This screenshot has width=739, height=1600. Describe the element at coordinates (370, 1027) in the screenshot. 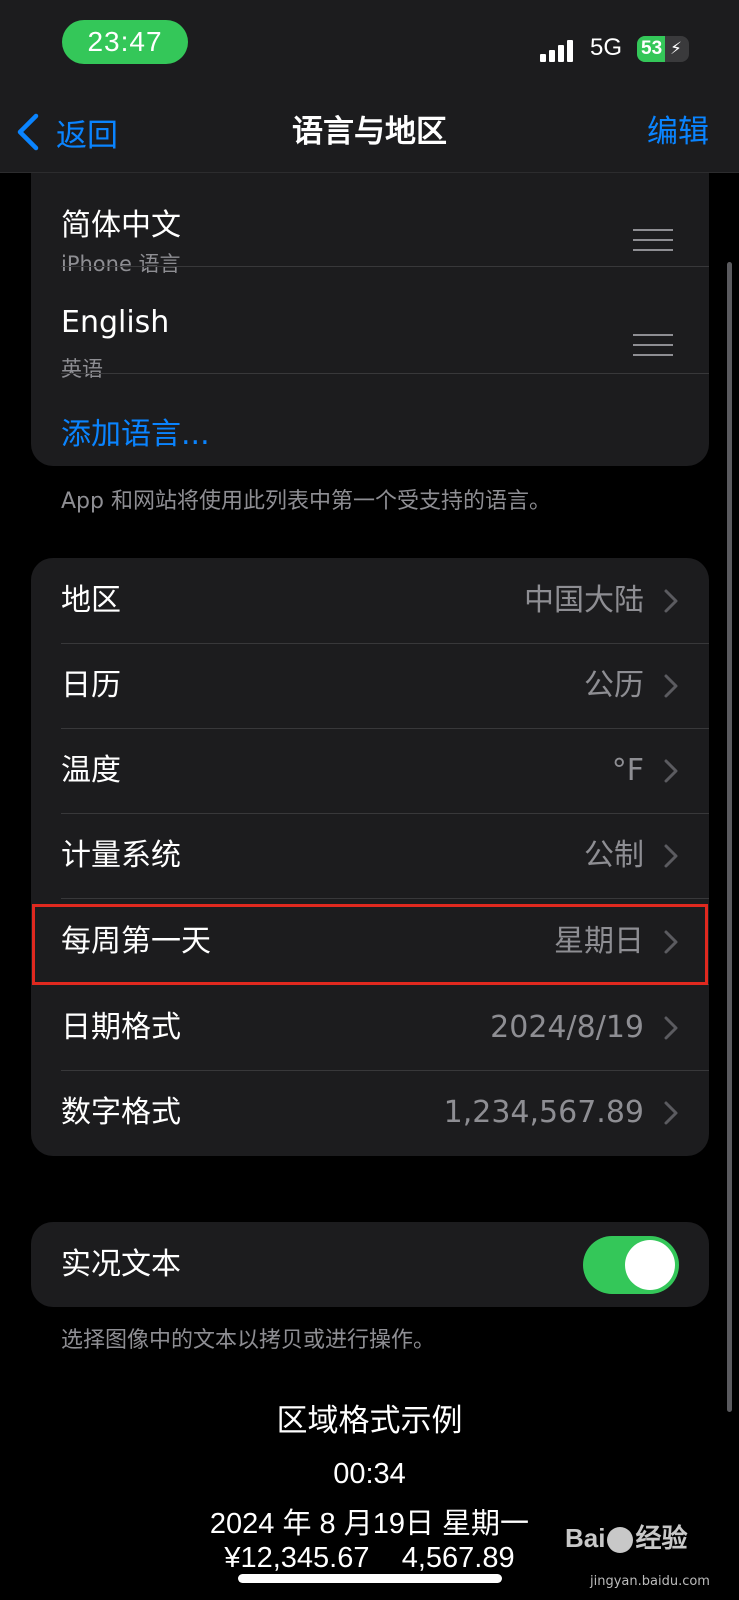

I see `settings-row-date-format: 日期格式 2024/8/19` at that location.